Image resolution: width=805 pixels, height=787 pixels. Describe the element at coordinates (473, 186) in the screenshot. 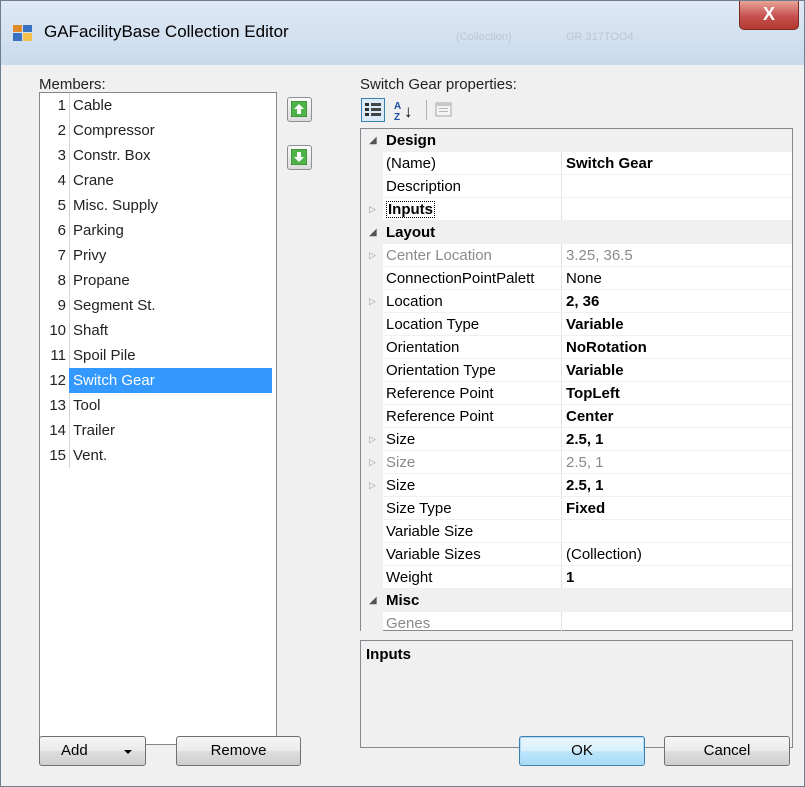

I see `property-name: Description` at that location.